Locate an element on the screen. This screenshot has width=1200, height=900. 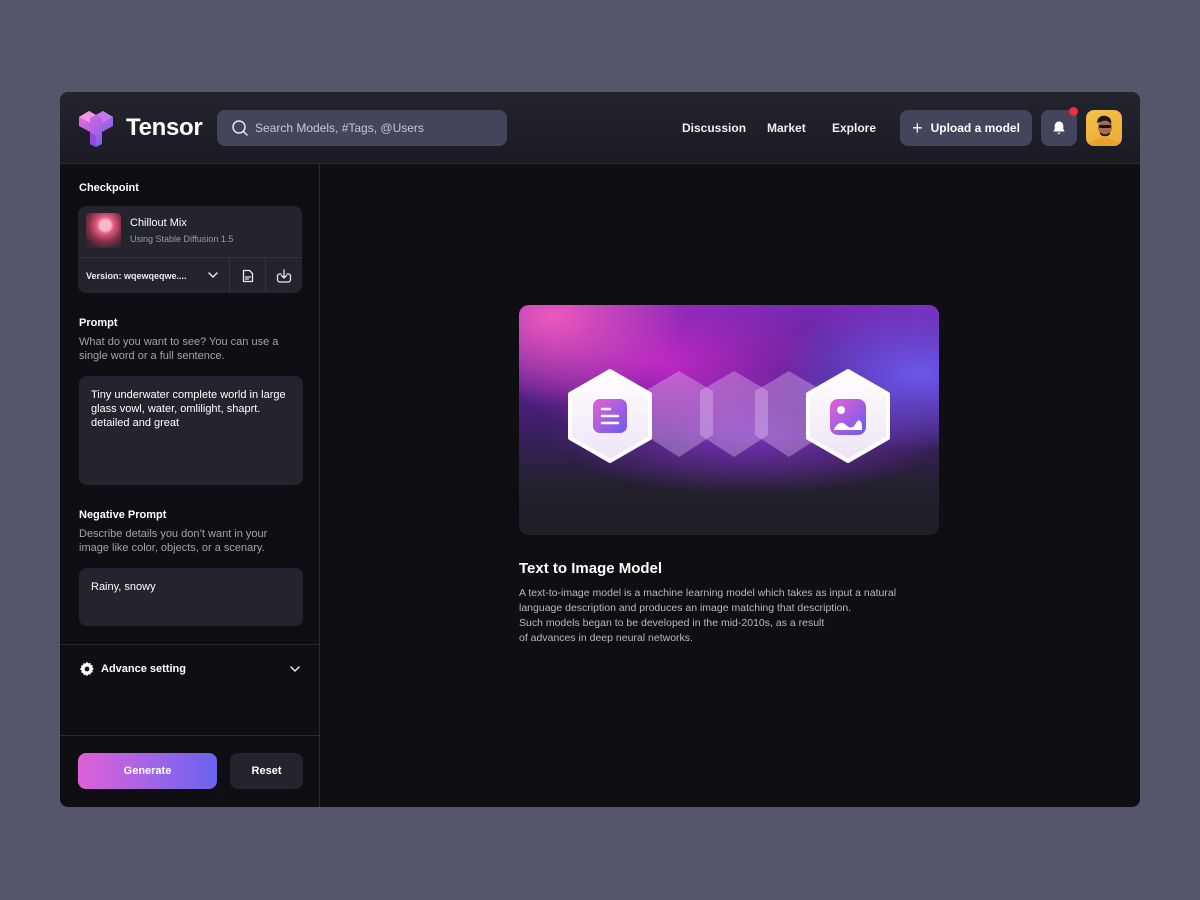
user-avatar is located at coordinates (1104, 128).